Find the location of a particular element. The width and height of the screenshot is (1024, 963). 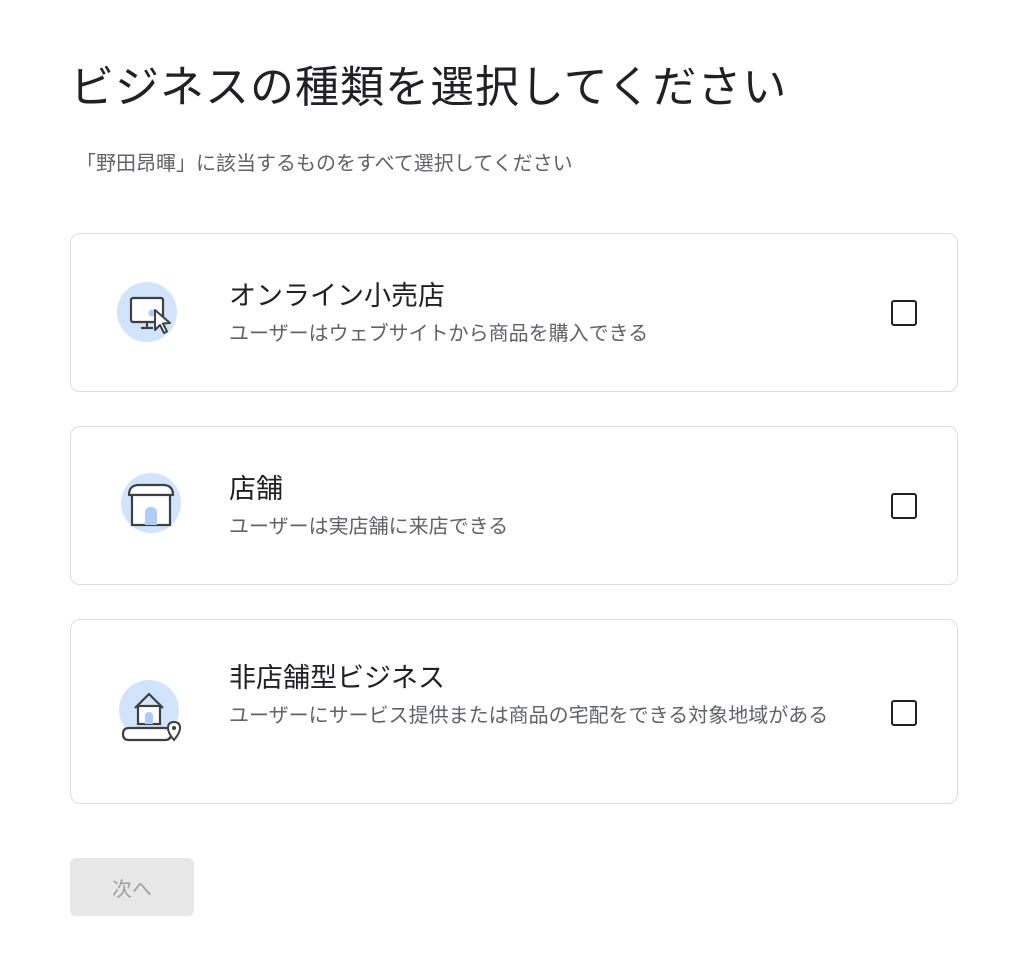

option-title: オンライン小売店 is located at coordinates (337, 296).